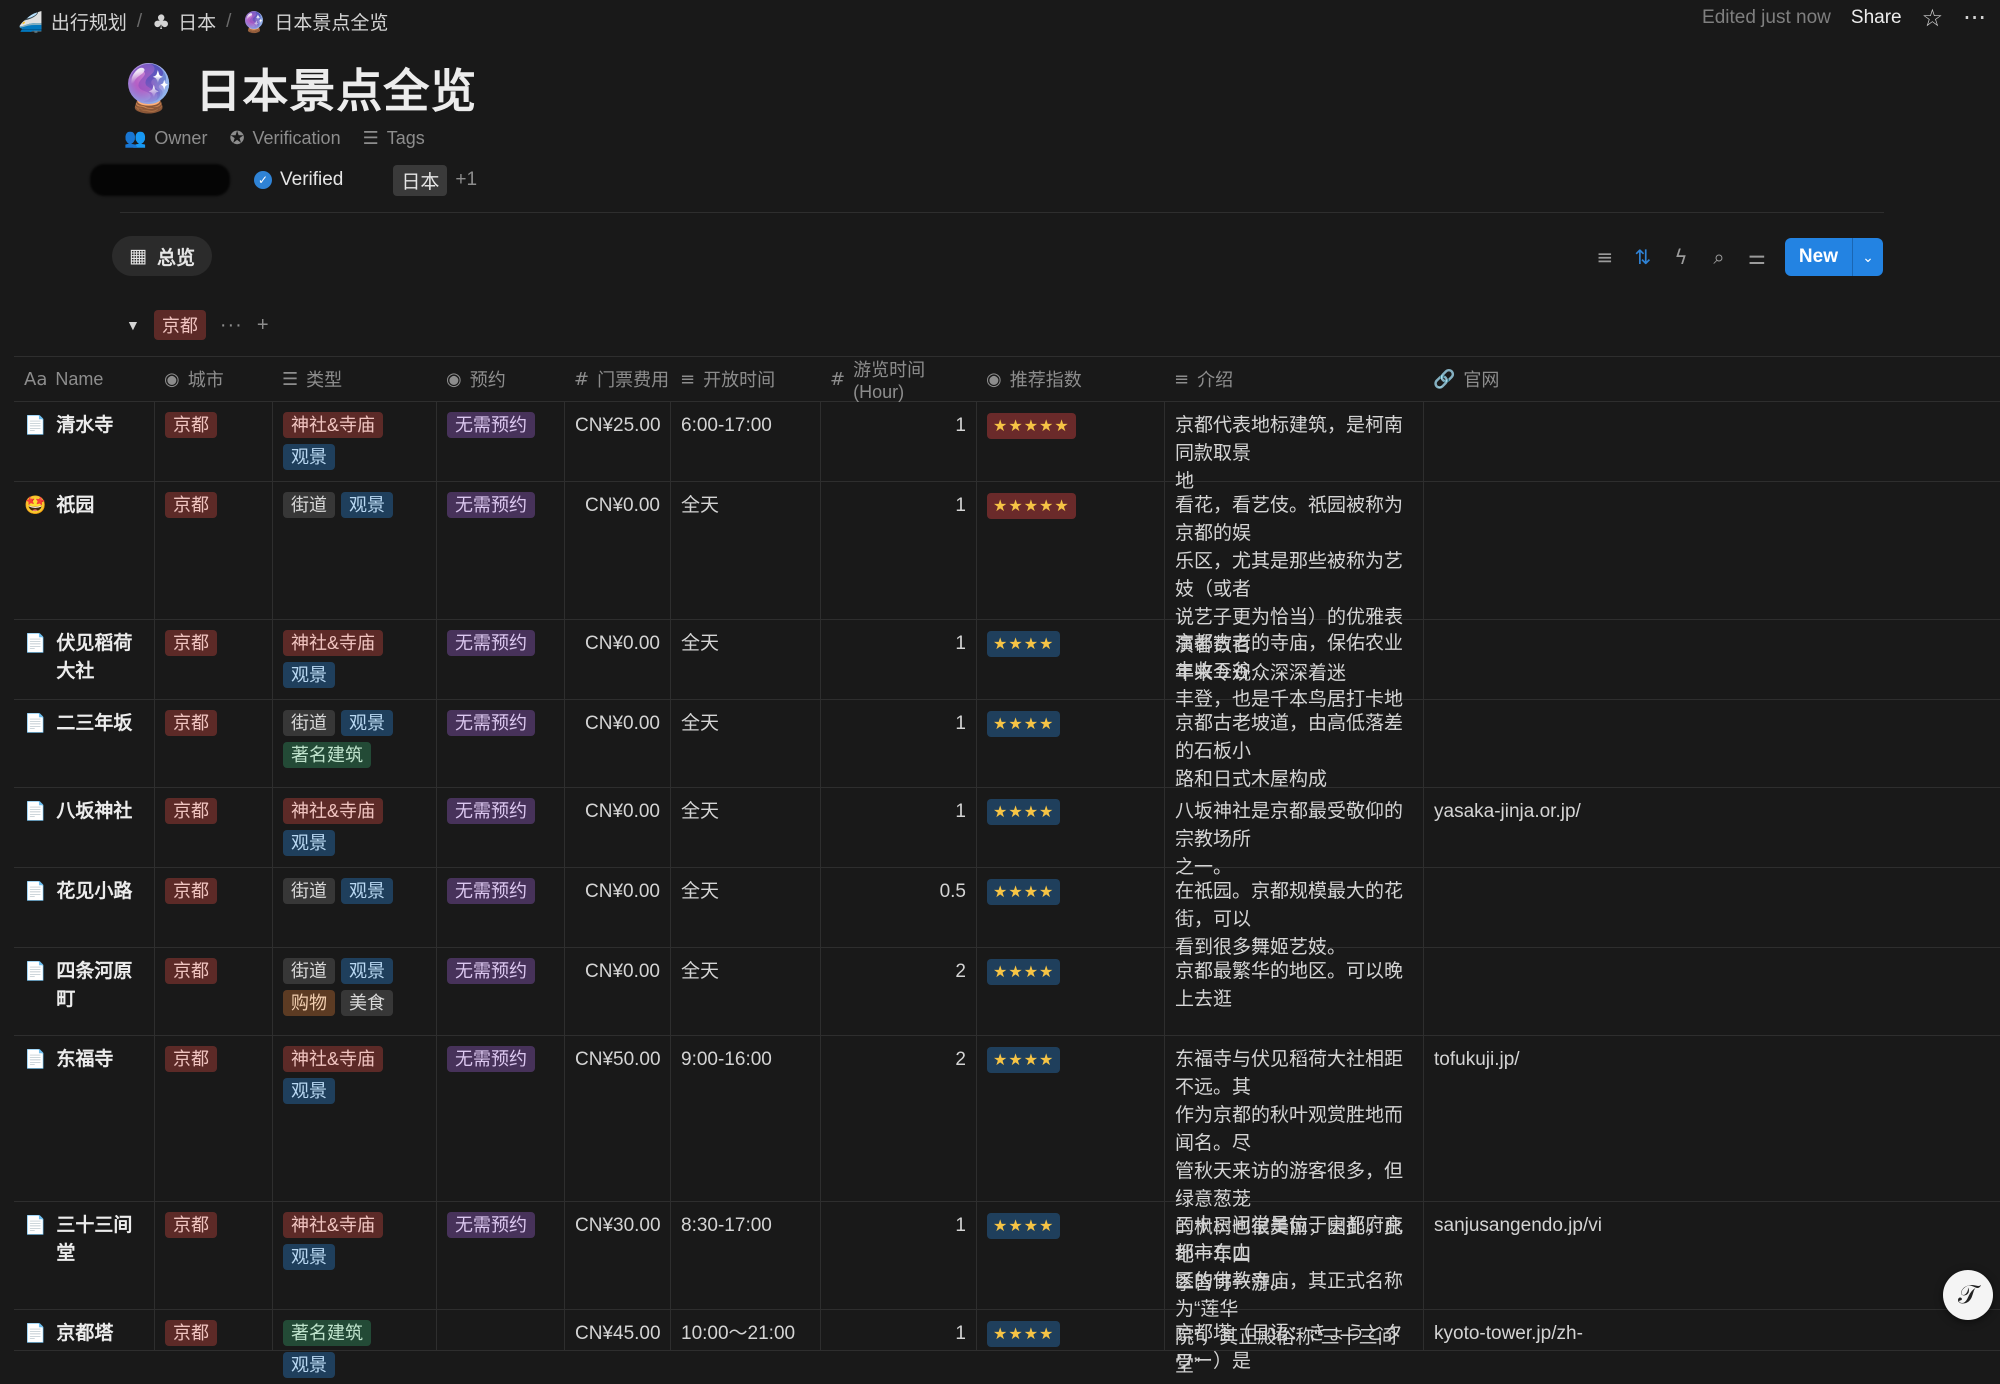 This screenshot has height=1384, width=2000. Describe the element at coordinates (284, 138) in the screenshot. I see `verification-property: ✪ Verification` at that location.